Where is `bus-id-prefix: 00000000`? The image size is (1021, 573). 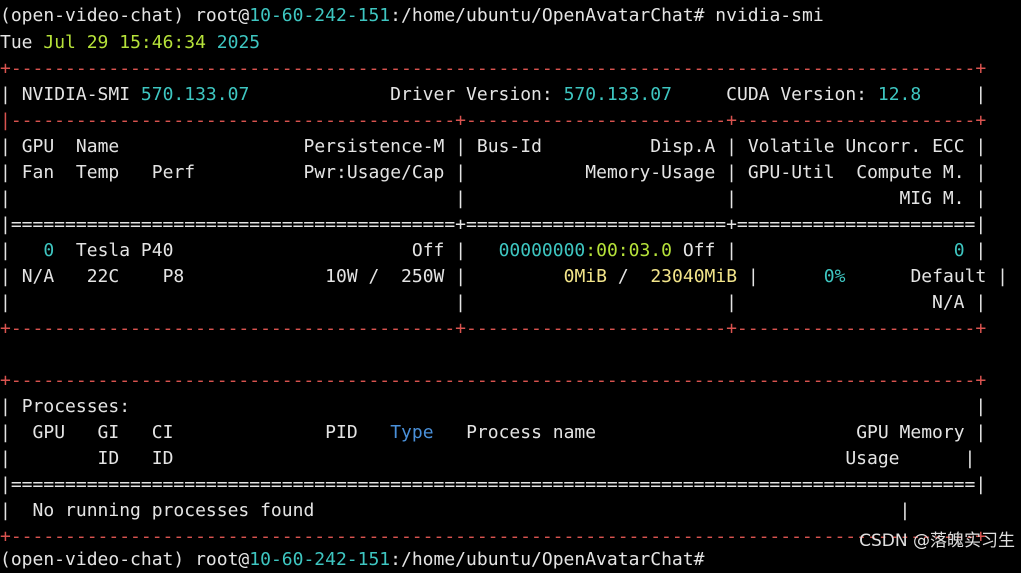
bus-id-prefix: 00000000 is located at coordinates (542, 250).